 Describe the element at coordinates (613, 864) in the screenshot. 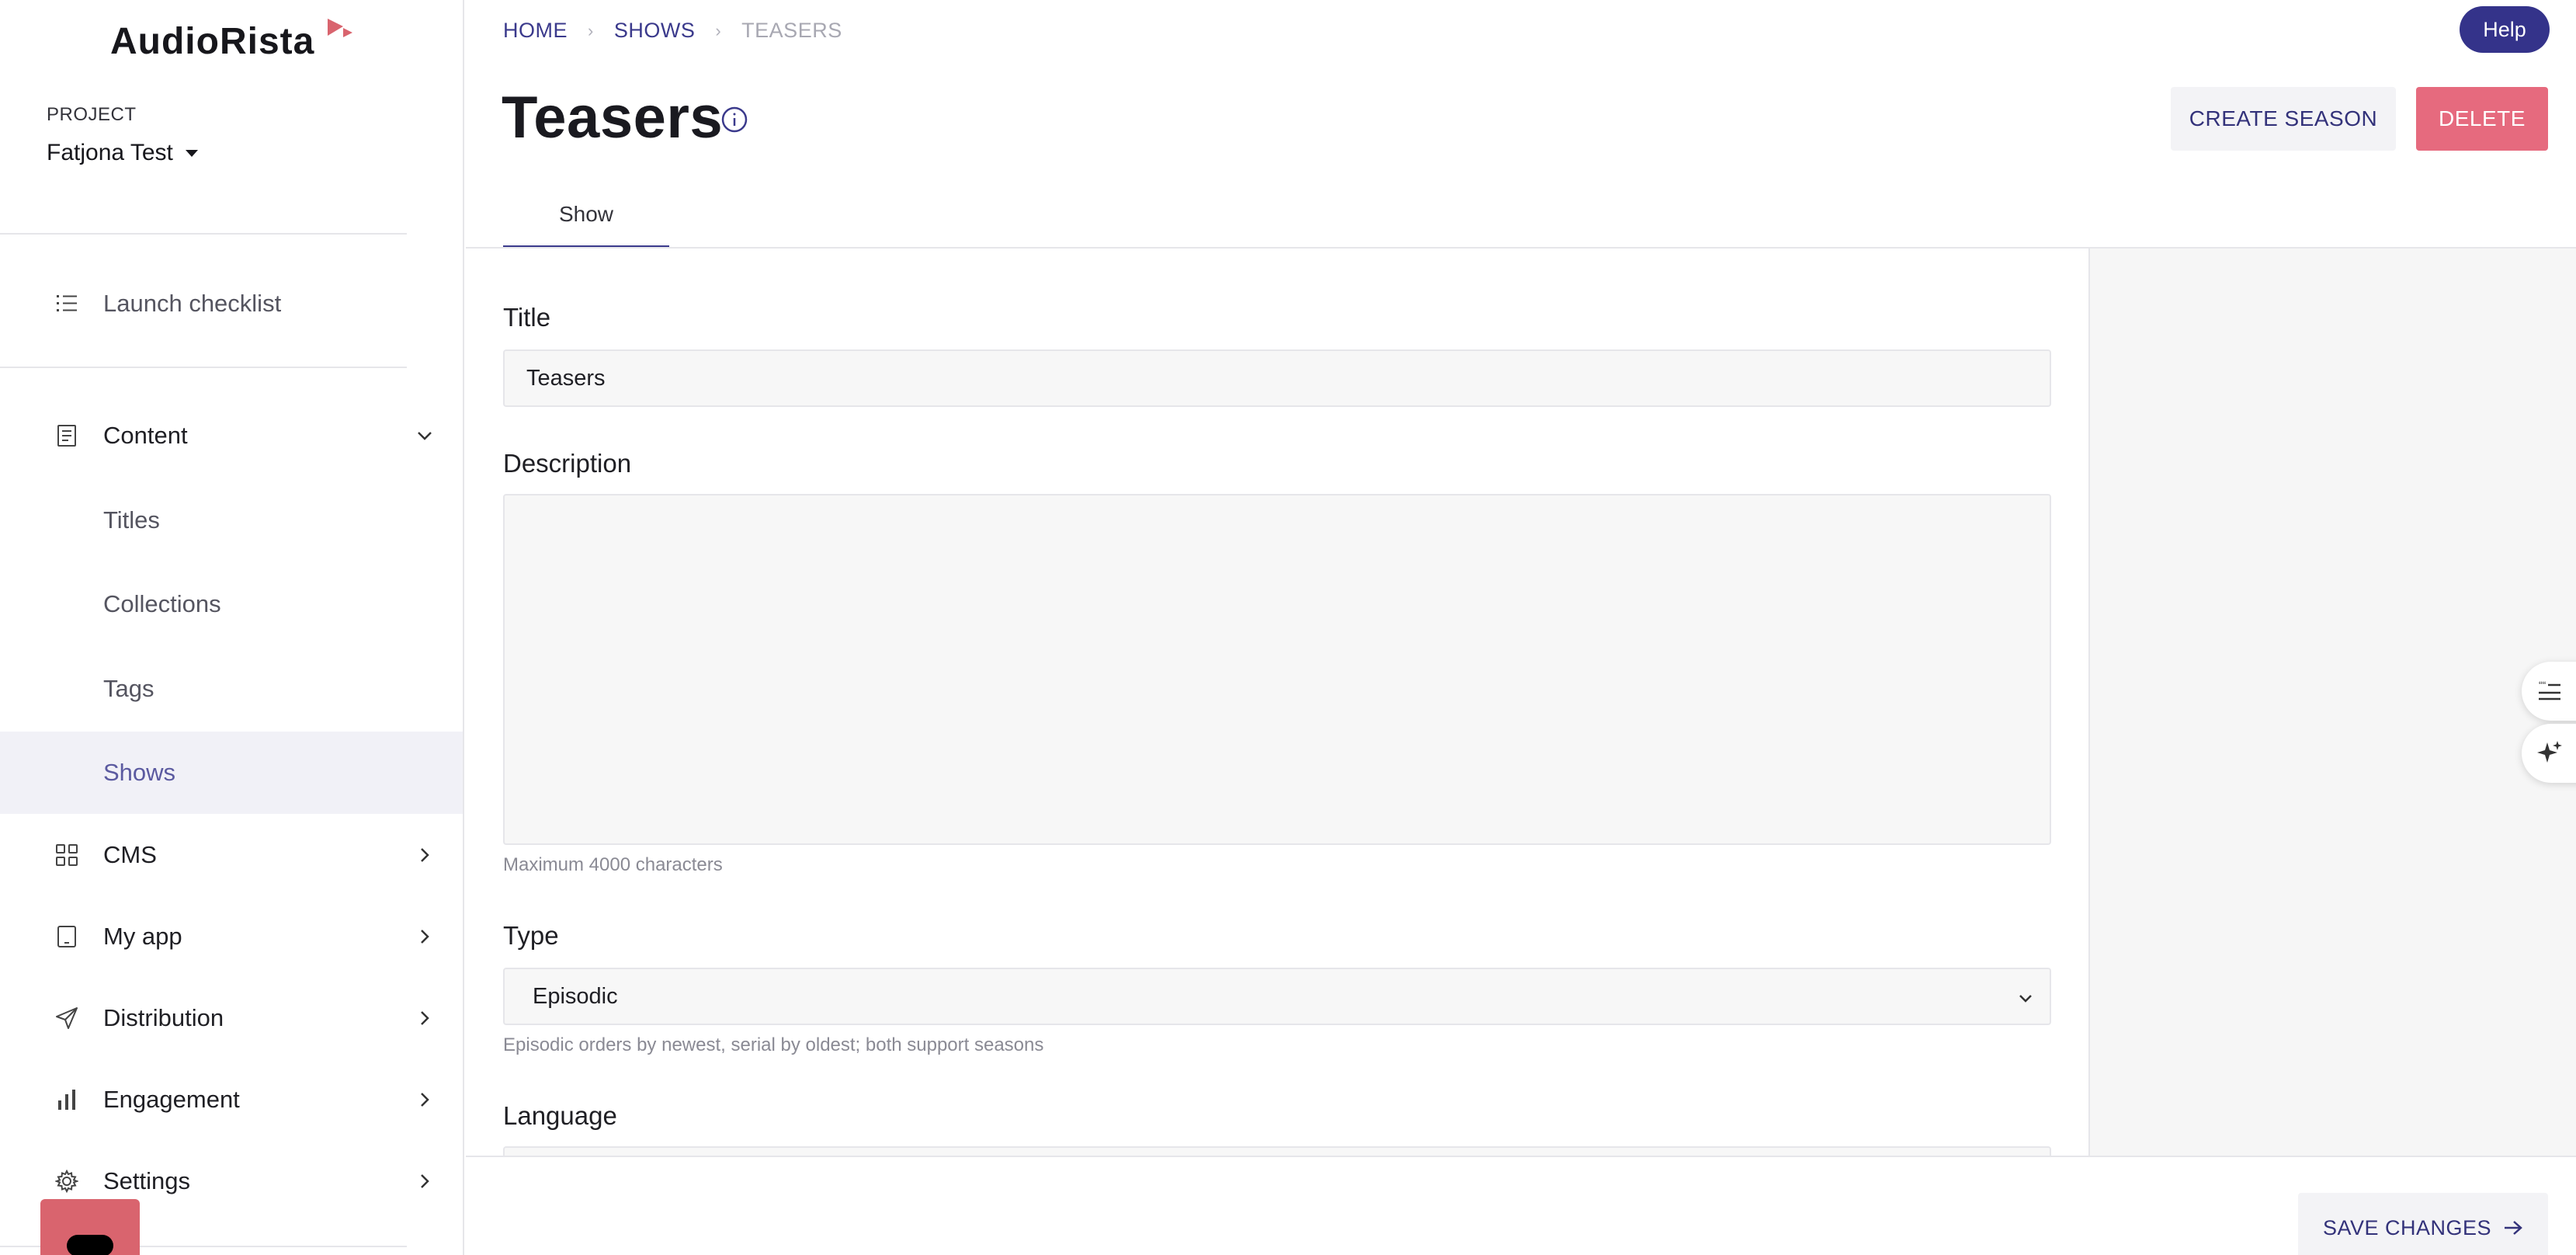

I see `description-hint: Maximum 4000 characters` at that location.